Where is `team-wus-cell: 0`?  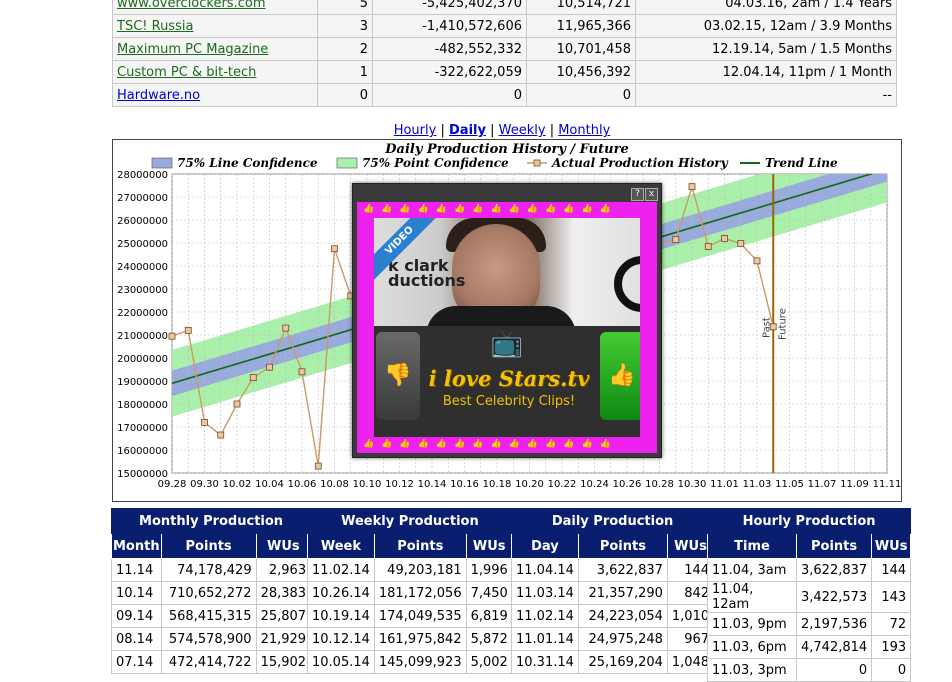
team-wus-cell: 0 is located at coordinates (581, 95).